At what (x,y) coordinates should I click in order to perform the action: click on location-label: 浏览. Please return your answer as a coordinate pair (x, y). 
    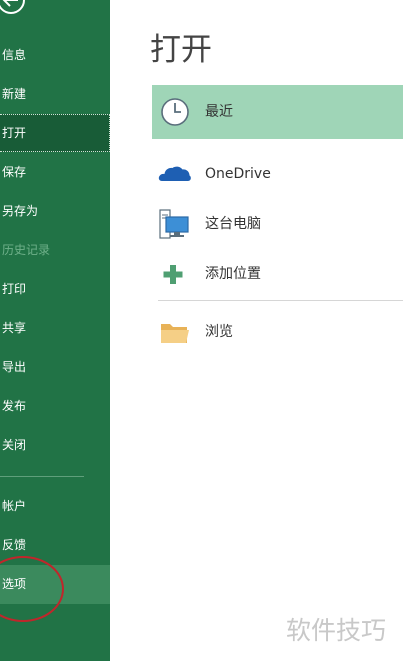
    Looking at the image, I should click on (219, 332).